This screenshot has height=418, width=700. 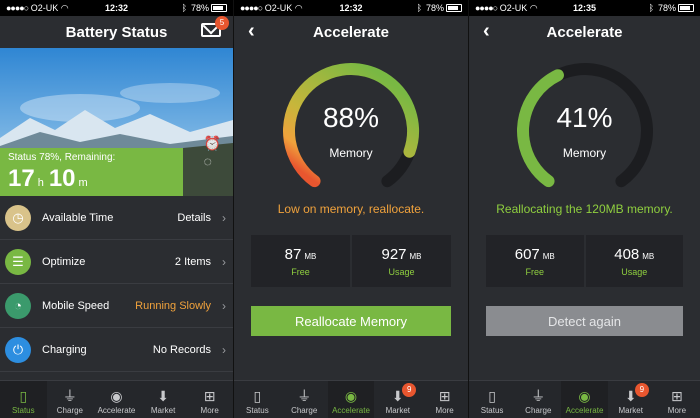 What do you see at coordinates (64, 349) in the screenshot?
I see `list-item-label: Charging` at bounding box center [64, 349].